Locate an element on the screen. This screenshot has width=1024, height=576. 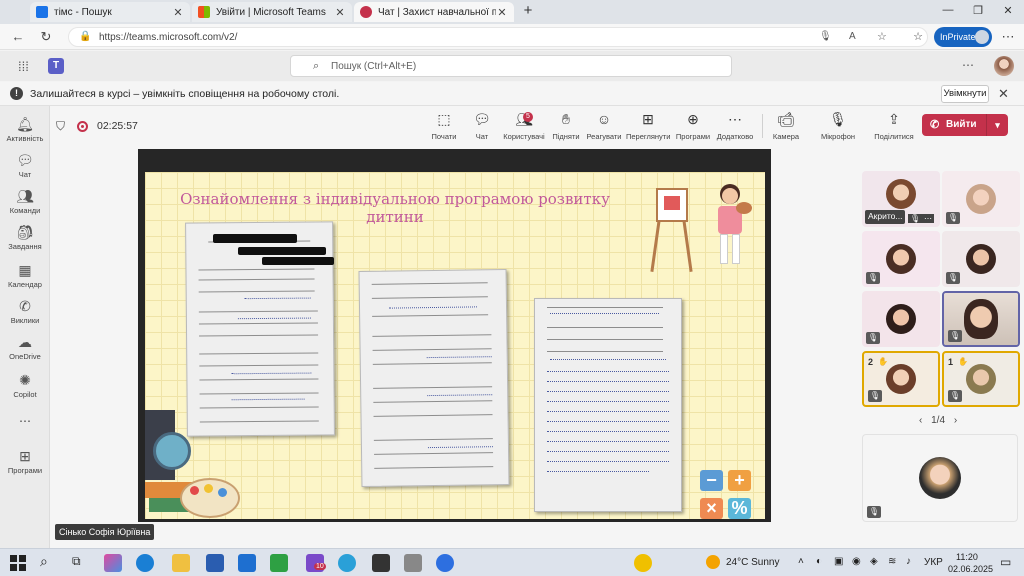
user-avatar is located at coordinates (1004, 66).